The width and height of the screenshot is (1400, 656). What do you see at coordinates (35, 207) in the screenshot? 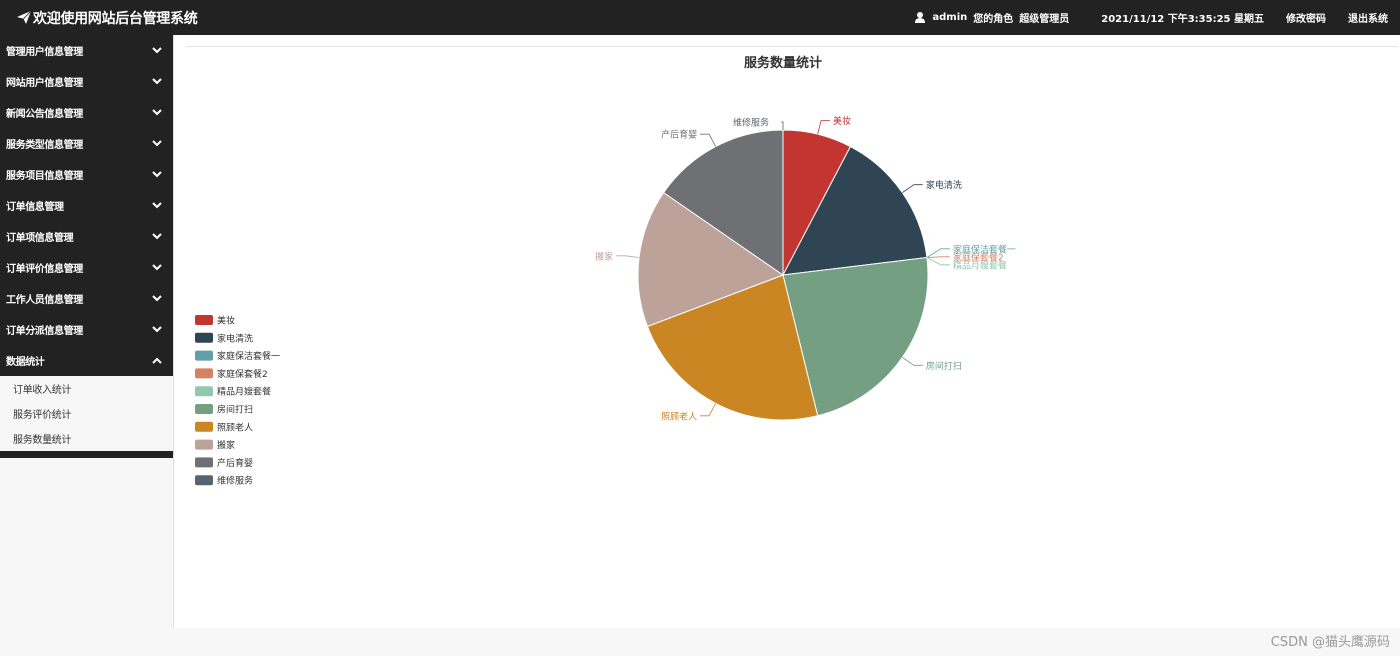
I see `sidebar-item-label: 订单信息管理` at bounding box center [35, 207].